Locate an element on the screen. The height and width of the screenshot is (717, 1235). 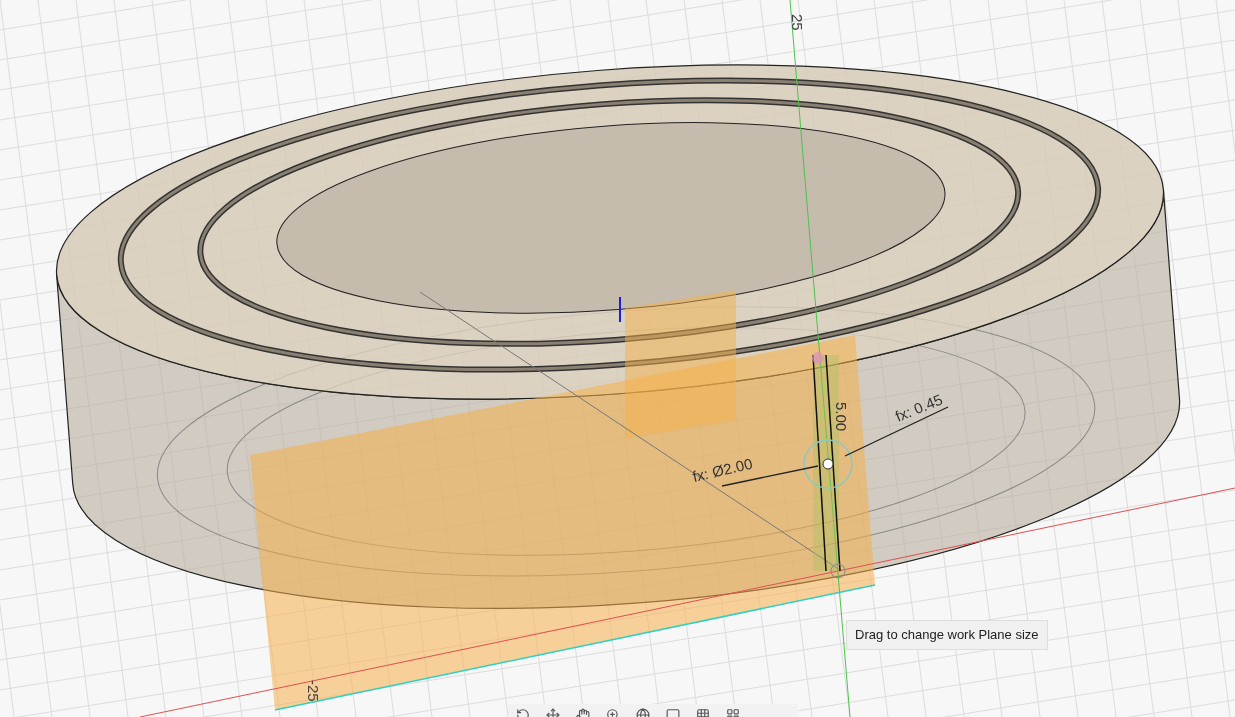
axis-label: -25 is located at coordinates (313, 691).